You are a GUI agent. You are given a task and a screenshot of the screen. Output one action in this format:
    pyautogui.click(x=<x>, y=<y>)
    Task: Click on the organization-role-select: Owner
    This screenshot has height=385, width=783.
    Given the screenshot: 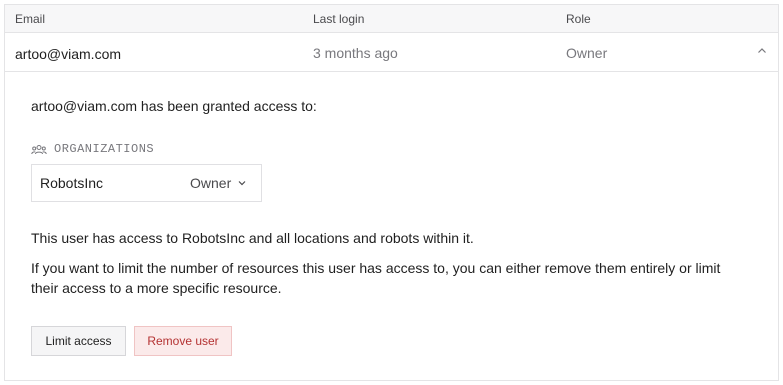 What is the action you would take?
    pyautogui.click(x=218, y=183)
    